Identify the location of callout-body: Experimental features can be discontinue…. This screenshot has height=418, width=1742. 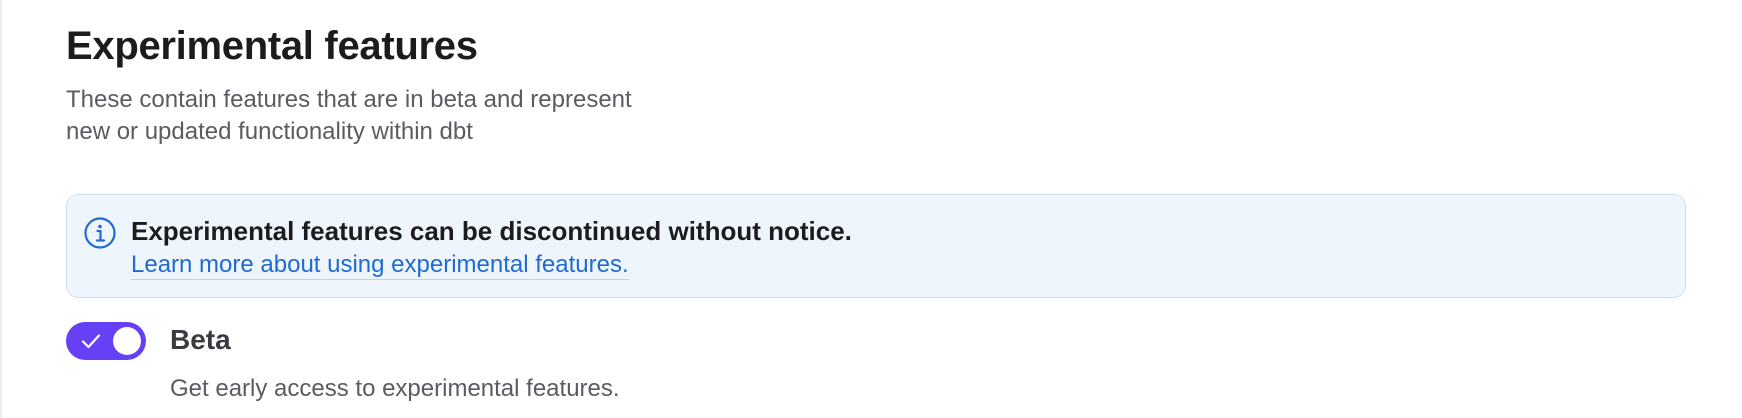
(491, 247).